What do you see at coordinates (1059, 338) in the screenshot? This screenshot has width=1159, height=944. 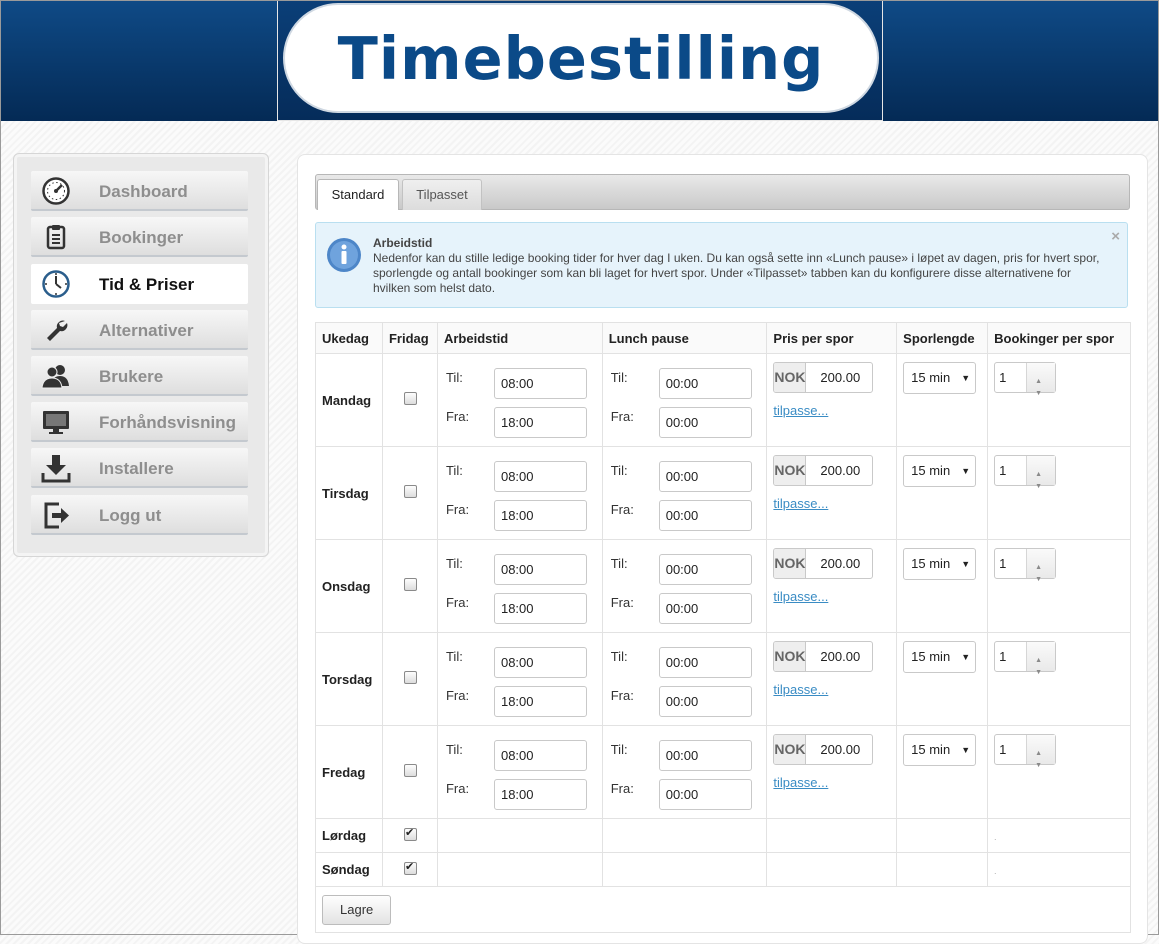 I see `col-header-bookings: Bookinger per spor` at bounding box center [1059, 338].